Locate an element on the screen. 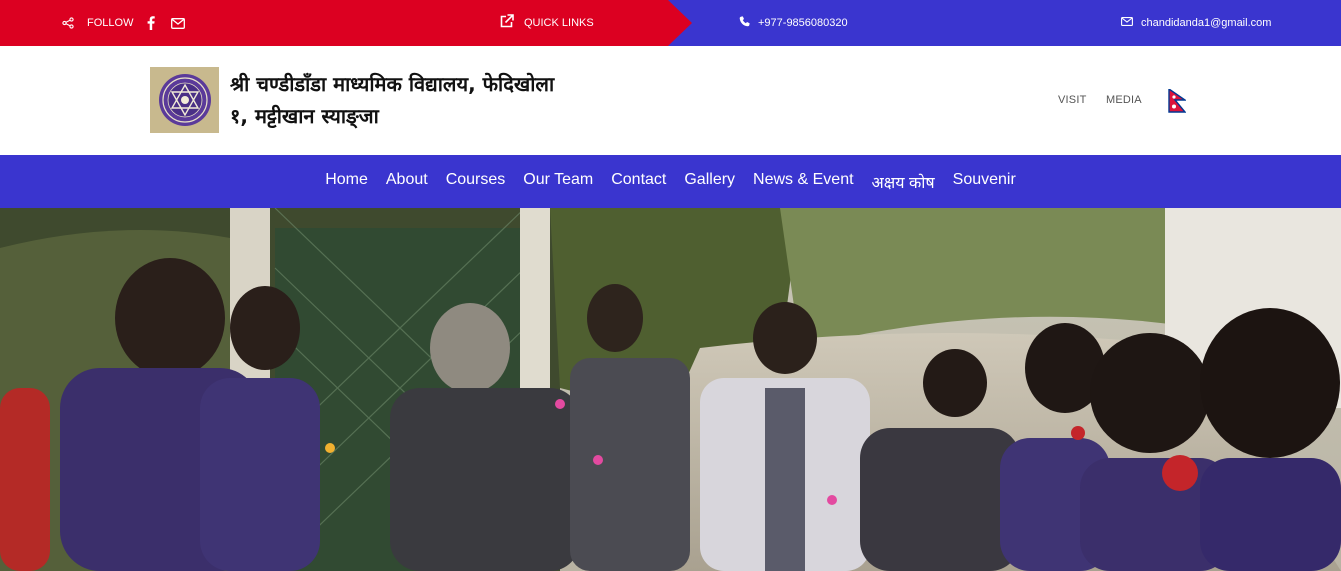 The image size is (1341, 571). external-link-icon is located at coordinates (506, 23).